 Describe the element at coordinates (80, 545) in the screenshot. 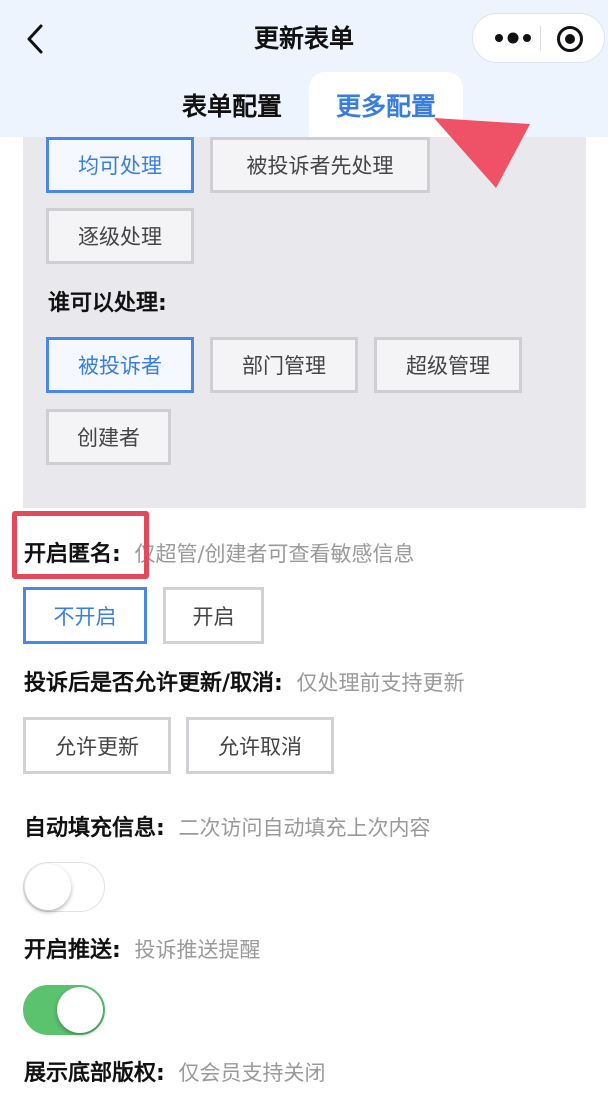

I see `annotation-highlight-box` at that location.